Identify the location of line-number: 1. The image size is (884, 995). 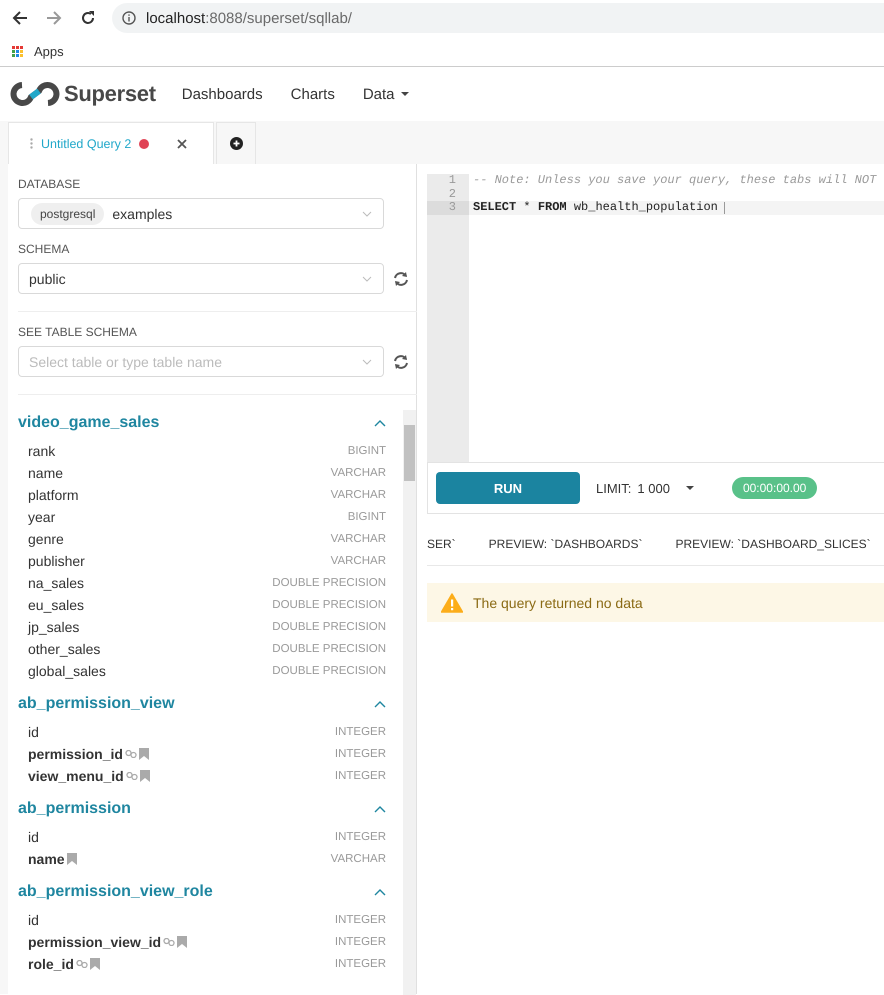
(452, 181).